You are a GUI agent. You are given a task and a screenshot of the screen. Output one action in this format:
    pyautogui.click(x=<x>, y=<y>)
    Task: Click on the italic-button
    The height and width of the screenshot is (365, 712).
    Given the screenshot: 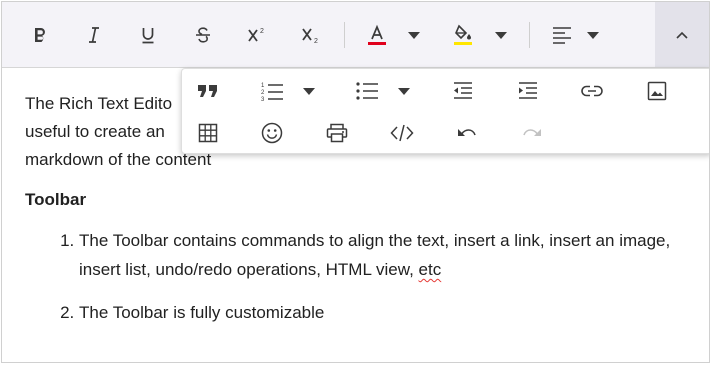 What is the action you would take?
    pyautogui.click(x=94, y=35)
    